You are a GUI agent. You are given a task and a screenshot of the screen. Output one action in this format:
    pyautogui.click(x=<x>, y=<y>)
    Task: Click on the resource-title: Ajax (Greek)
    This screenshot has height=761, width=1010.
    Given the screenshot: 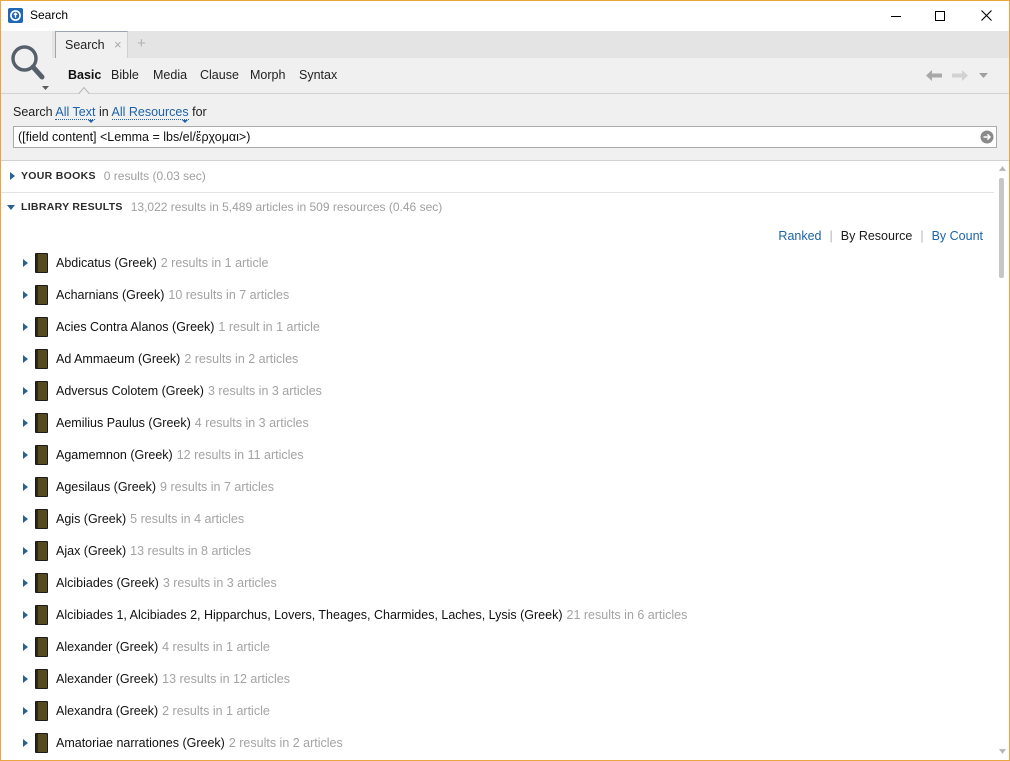 What is the action you would take?
    pyautogui.click(x=91, y=551)
    